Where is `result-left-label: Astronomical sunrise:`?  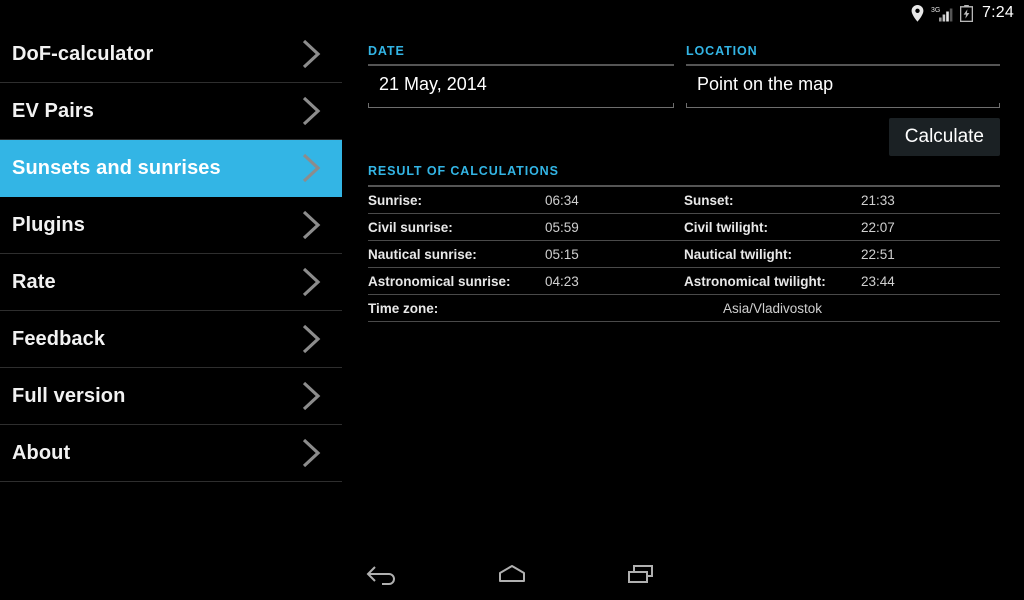
result-left-label: Astronomical sunrise: is located at coordinates (456, 281).